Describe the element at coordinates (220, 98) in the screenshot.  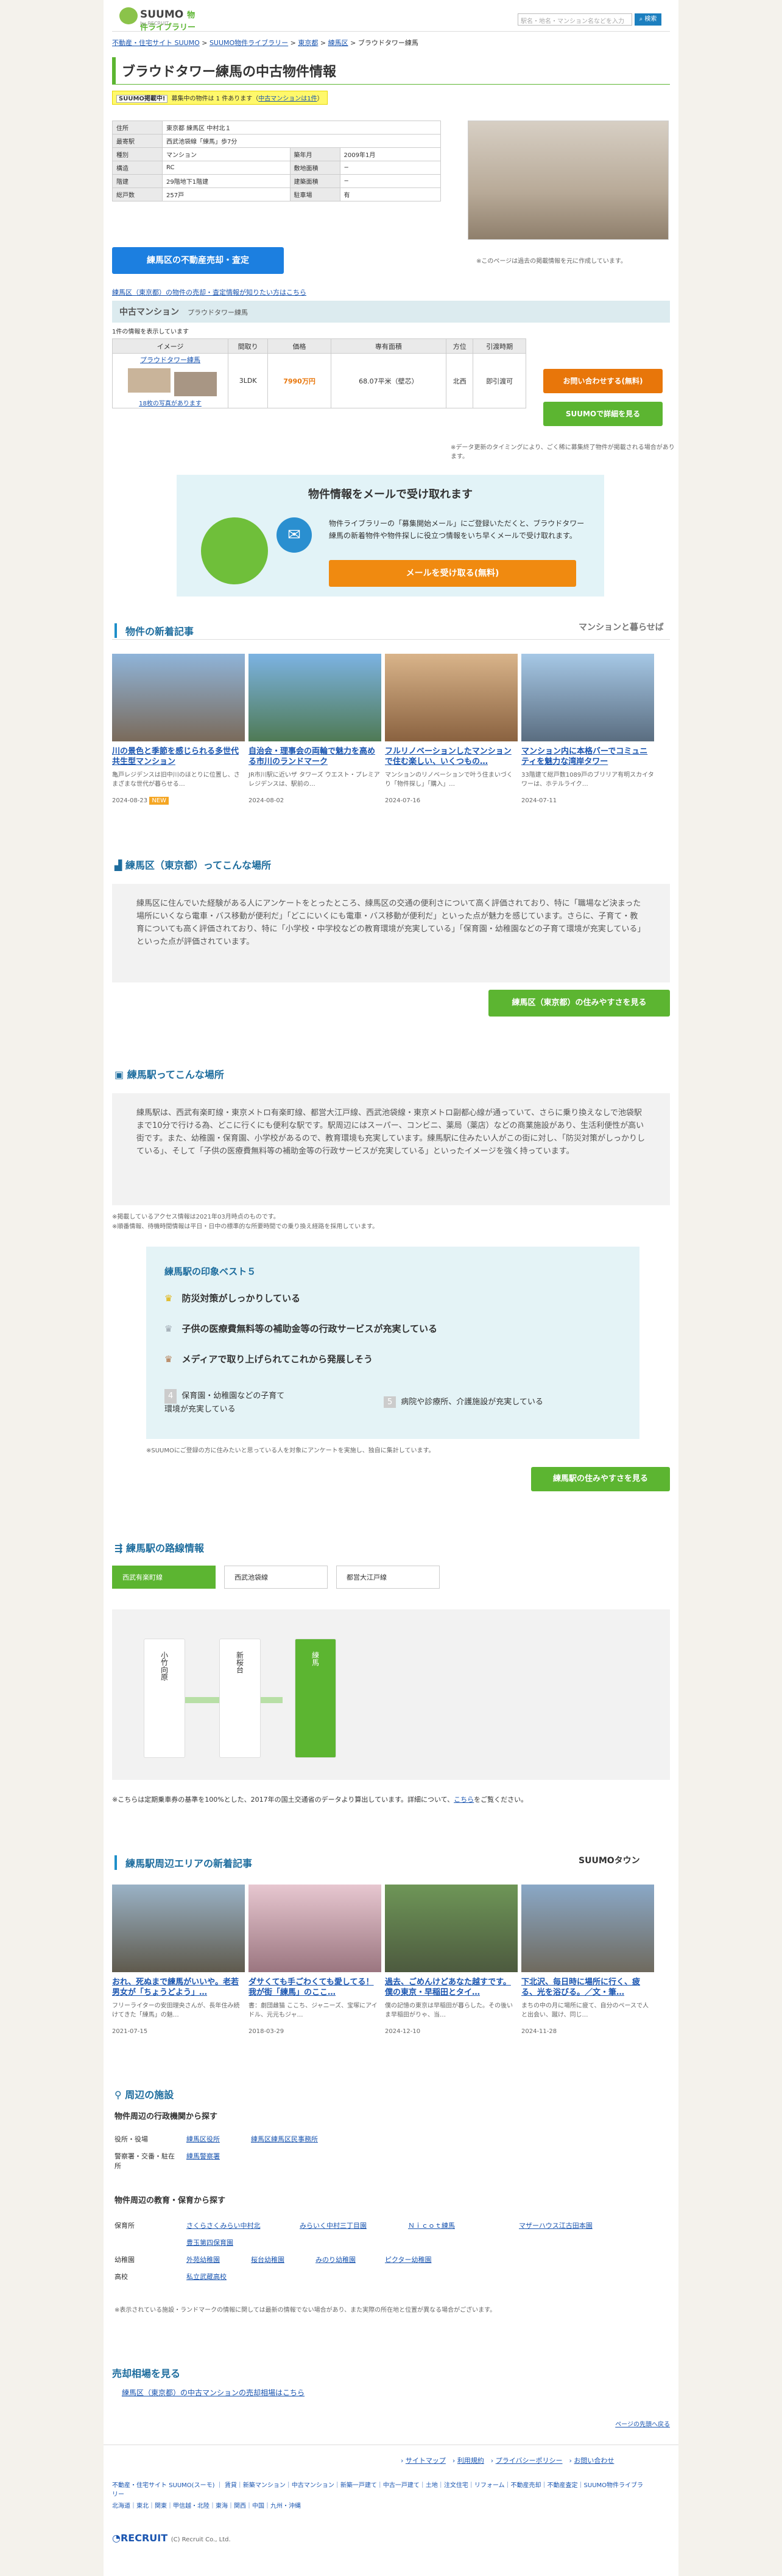
I see `listing-notice: SUUMO掲載中! 募集中の物件は 1 件あります（中古マンションは1件）` at that location.